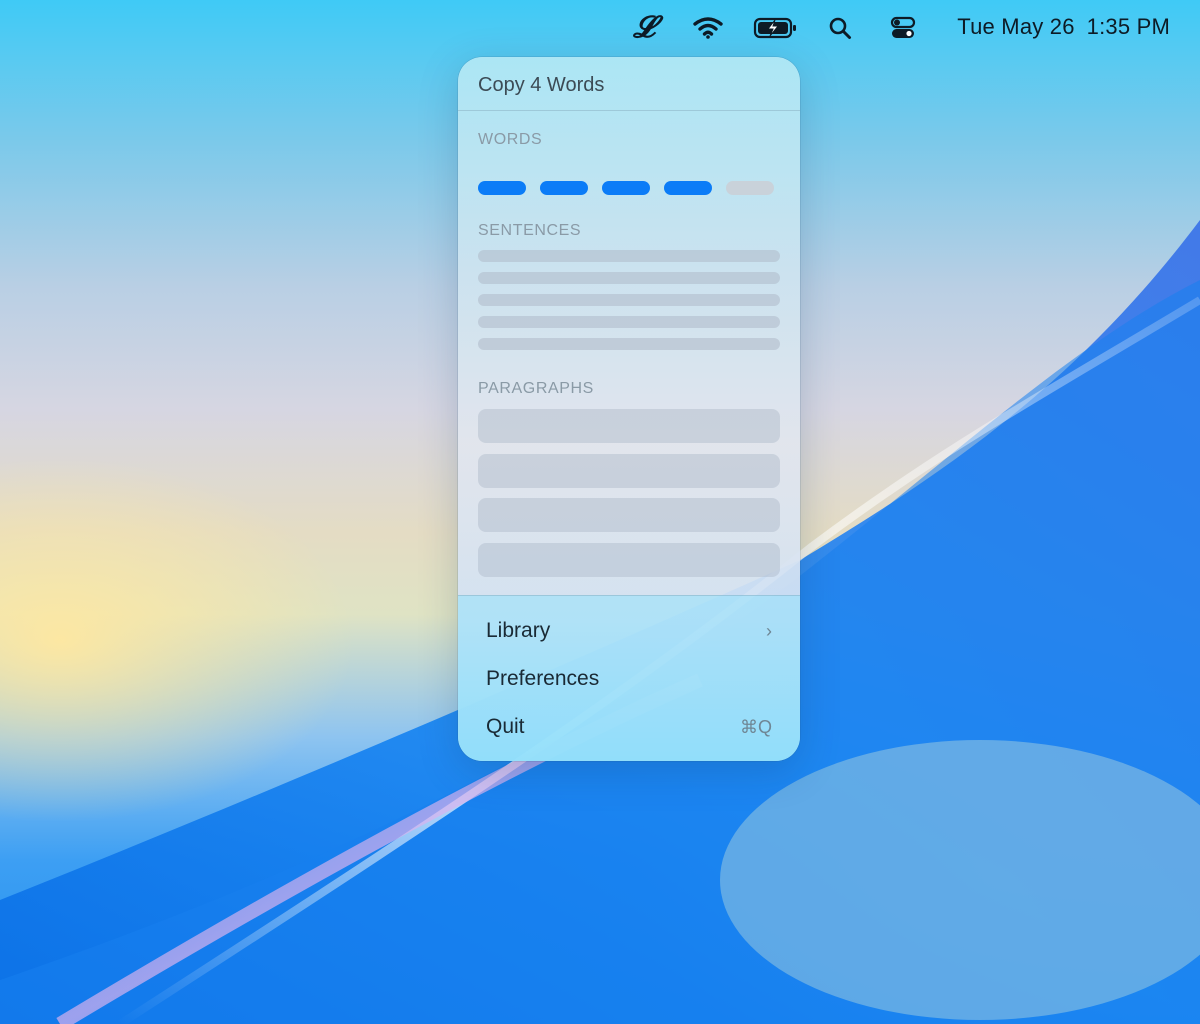 The height and width of the screenshot is (1024, 1200). Describe the element at coordinates (629, 631) in the screenshot. I see `library-menu-item: Library ›` at that location.